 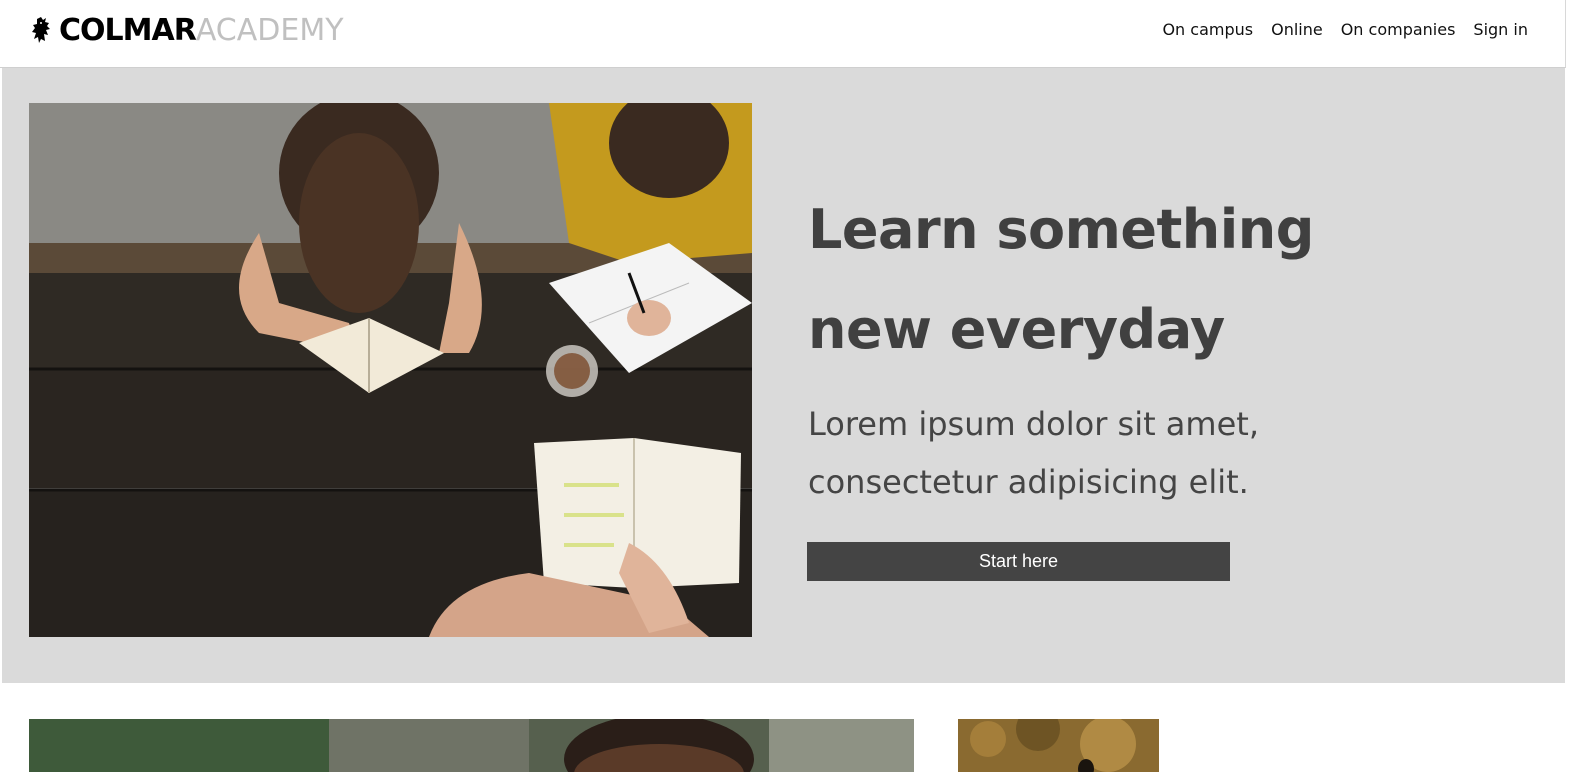 What do you see at coordinates (1398, 29) in the screenshot?
I see `nav-link-on-companies: On companies` at bounding box center [1398, 29].